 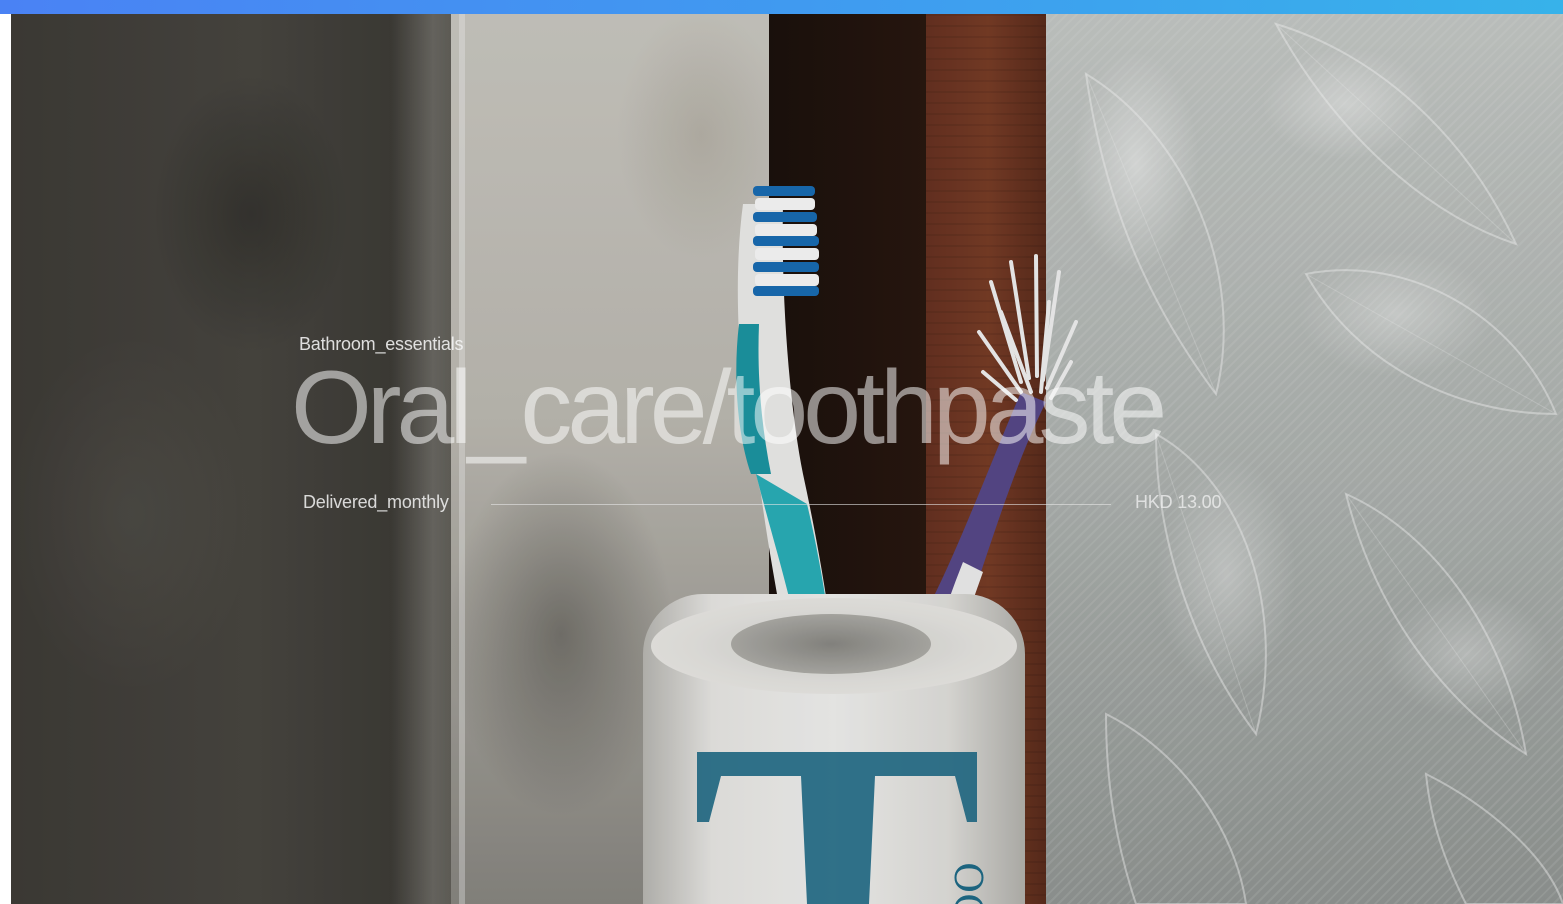 I want to click on product-price: HKD 13.00, so click(x=1178, y=502).